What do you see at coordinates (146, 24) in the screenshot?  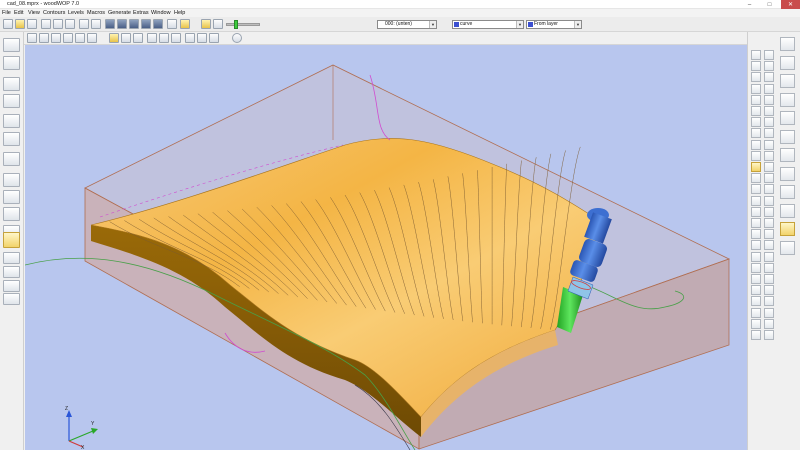 I see `view-side-icon` at bounding box center [146, 24].